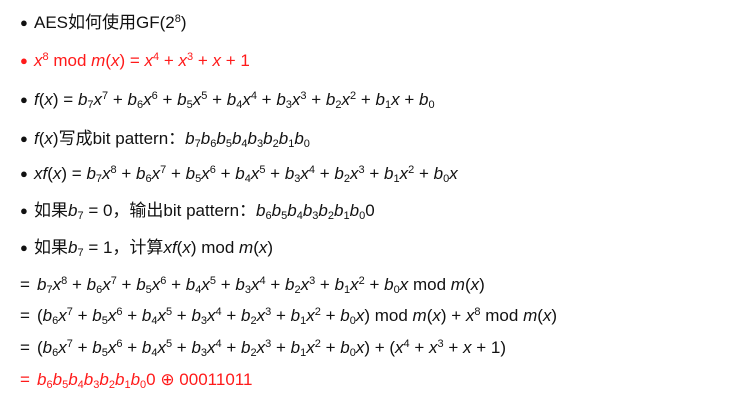 This screenshot has width=732, height=403. I want to click on bullet-item-5: ● 如果b7 = 0，输出bit pattern：b6b5b4b3b2b1b00, so click(197, 211).